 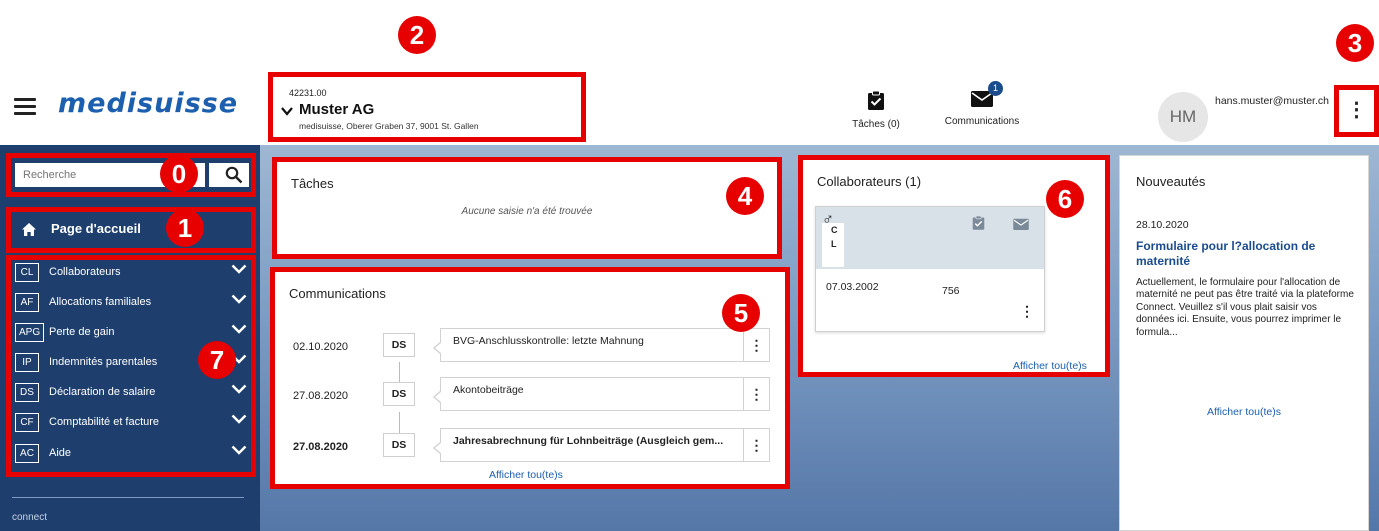 I want to click on nav-code-badge: APG, so click(x=30, y=332).